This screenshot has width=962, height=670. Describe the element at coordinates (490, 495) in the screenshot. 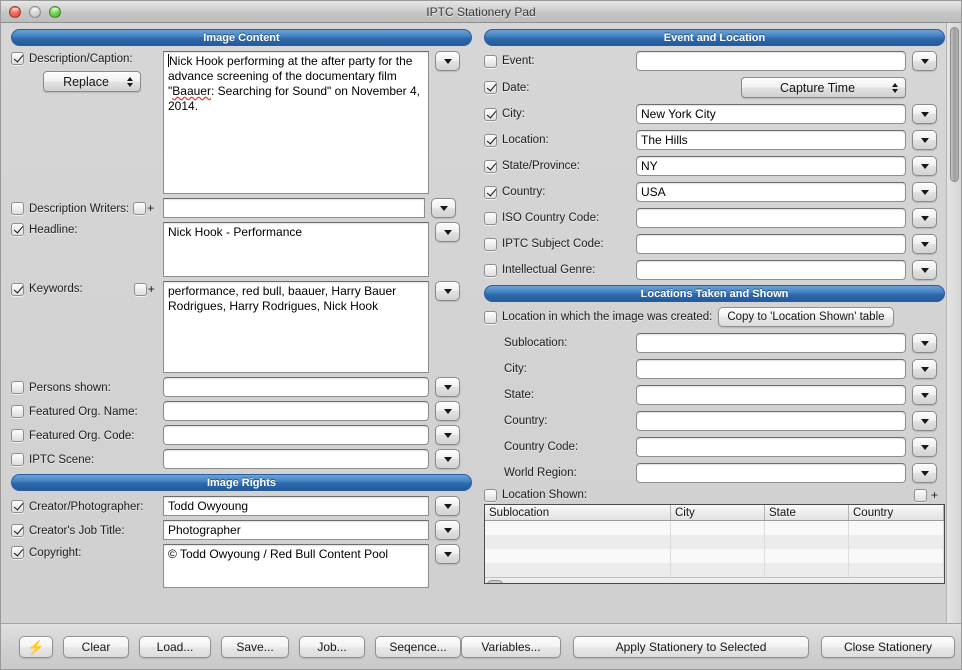

I see `location-shown-checkbox` at that location.